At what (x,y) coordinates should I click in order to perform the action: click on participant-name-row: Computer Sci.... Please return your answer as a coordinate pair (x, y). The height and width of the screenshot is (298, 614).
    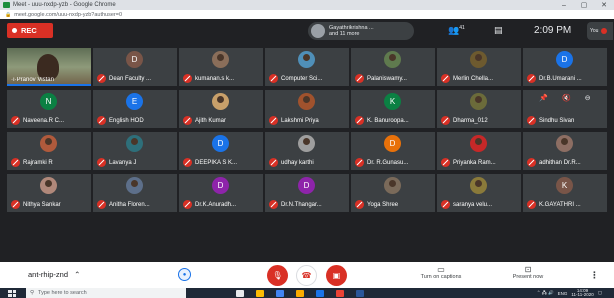
    Looking at the image, I should click on (308, 78).